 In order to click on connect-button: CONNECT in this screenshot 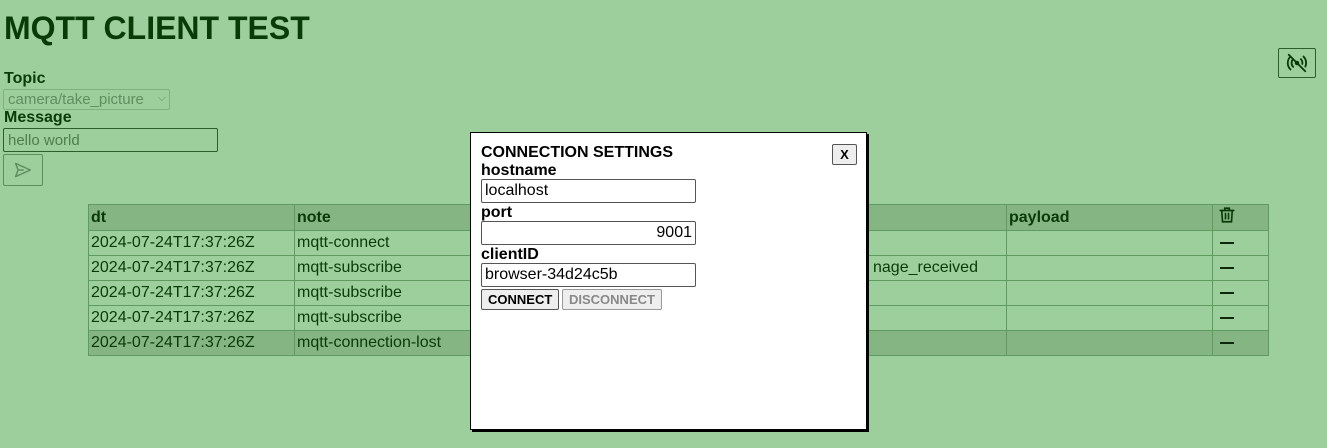, I will do `click(520, 299)`.